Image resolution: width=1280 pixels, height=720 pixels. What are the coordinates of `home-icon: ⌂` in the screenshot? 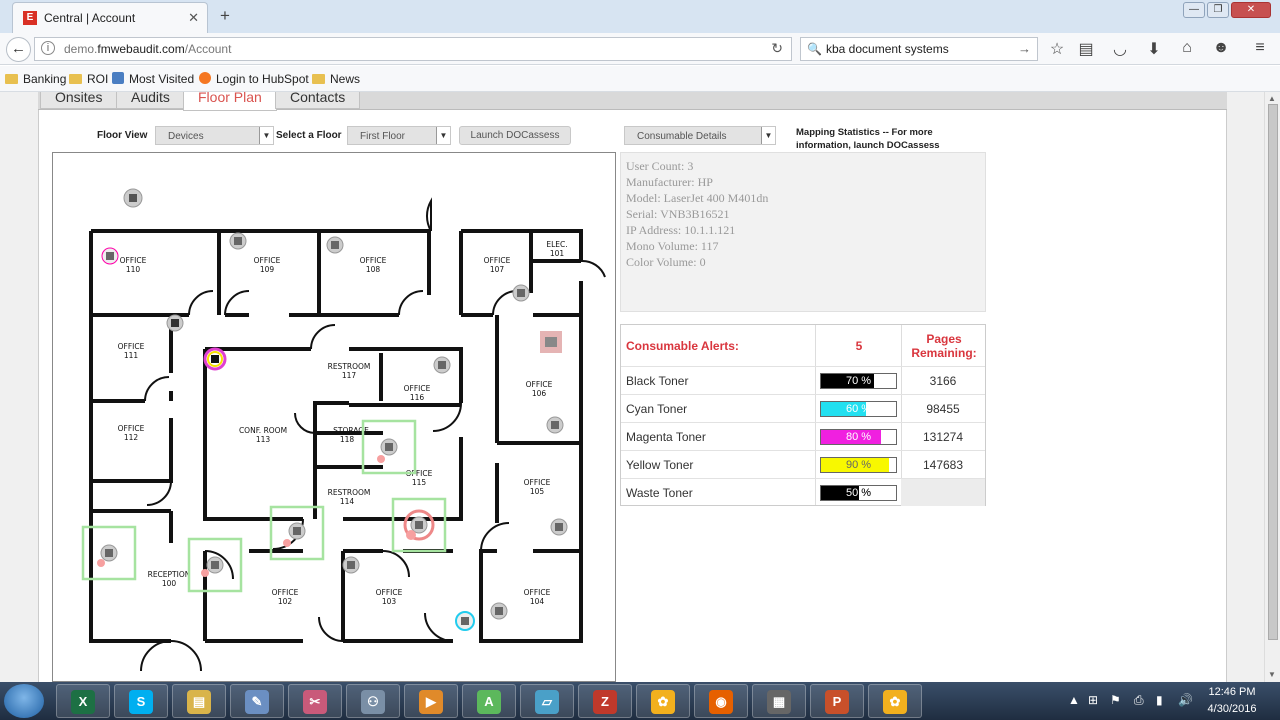 It's located at (1187, 48).